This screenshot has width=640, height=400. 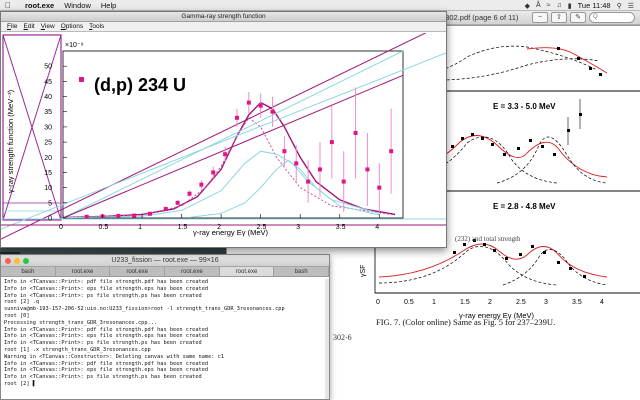 I want to click on terminal-scrollbar, so click(x=327, y=339).